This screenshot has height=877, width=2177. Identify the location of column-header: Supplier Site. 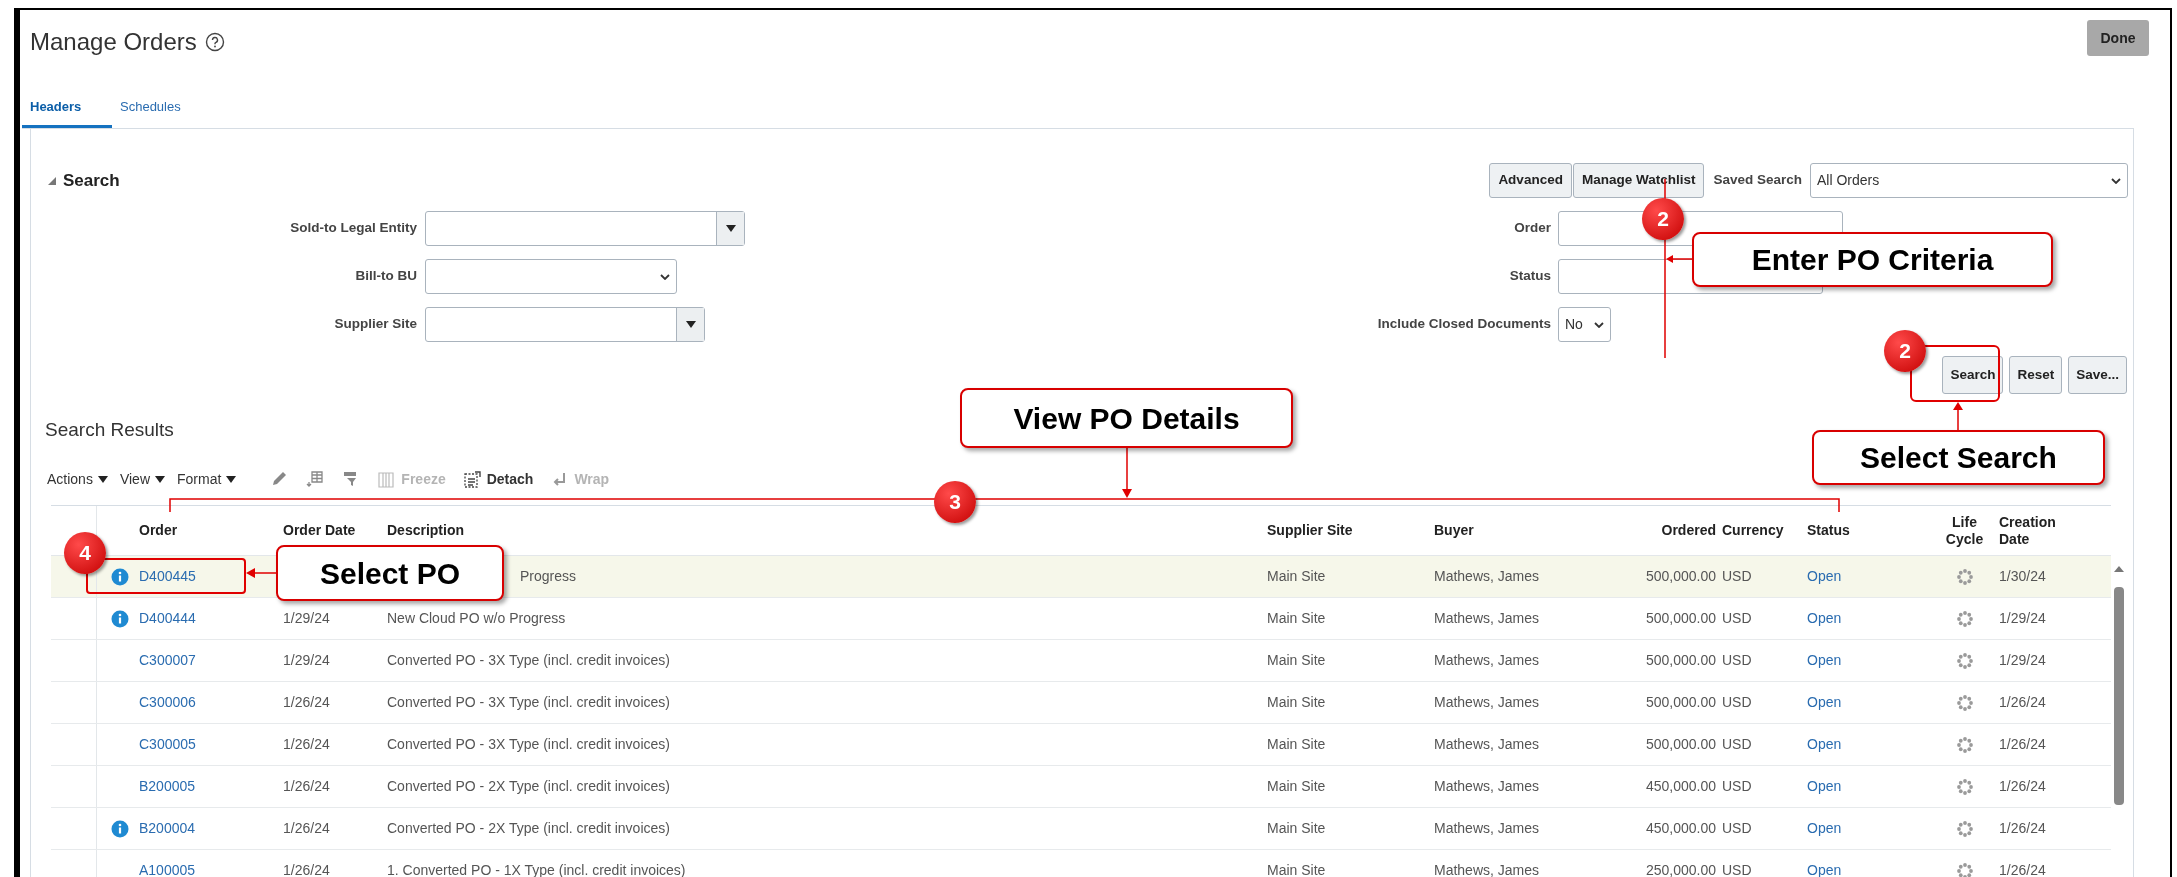
(1310, 530).